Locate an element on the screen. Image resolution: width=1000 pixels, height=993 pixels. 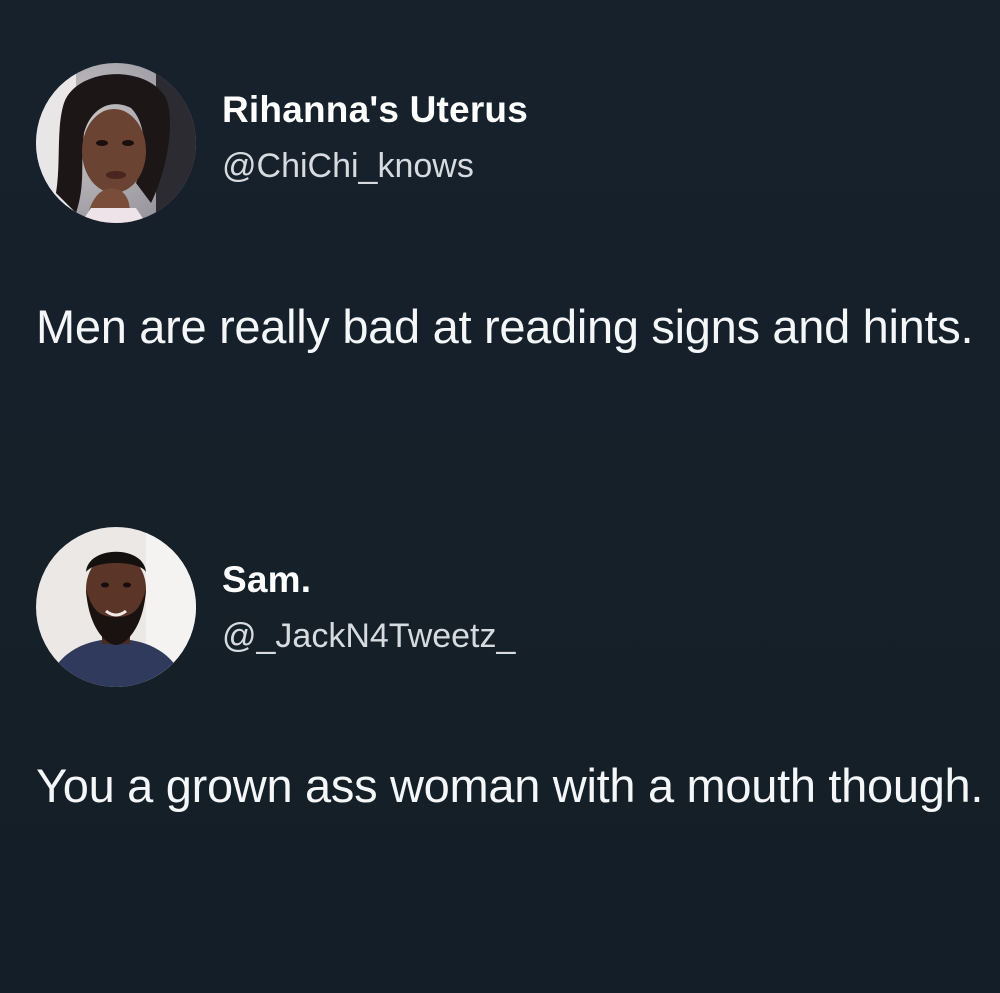
profile-photo-man-icon is located at coordinates (116, 607).